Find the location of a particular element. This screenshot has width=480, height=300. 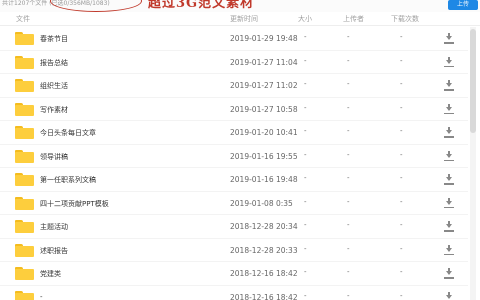

file-name: 四十二项贡献PPT模板 is located at coordinates (74, 204).